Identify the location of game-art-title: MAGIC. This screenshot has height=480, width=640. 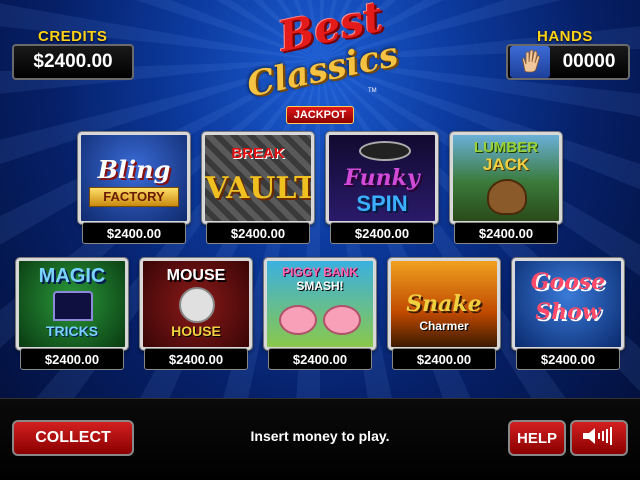
(72, 276).